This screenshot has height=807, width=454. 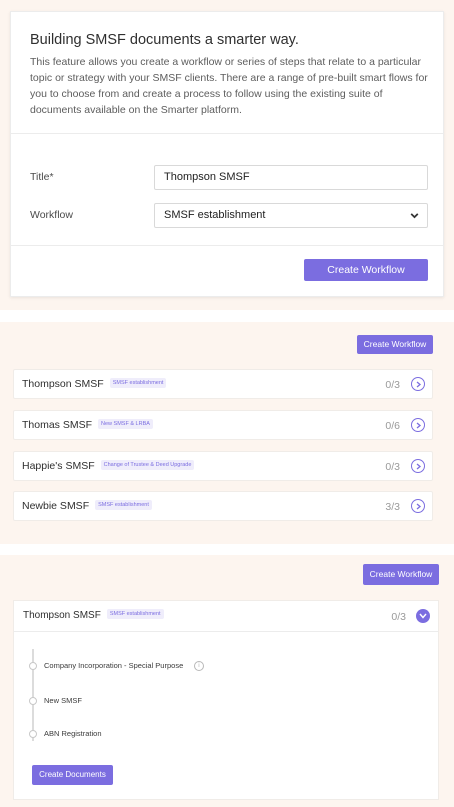 What do you see at coordinates (51, 215) in the screenshot?
I see `workflow-label: Workflow` at bounding box center [51, 215].